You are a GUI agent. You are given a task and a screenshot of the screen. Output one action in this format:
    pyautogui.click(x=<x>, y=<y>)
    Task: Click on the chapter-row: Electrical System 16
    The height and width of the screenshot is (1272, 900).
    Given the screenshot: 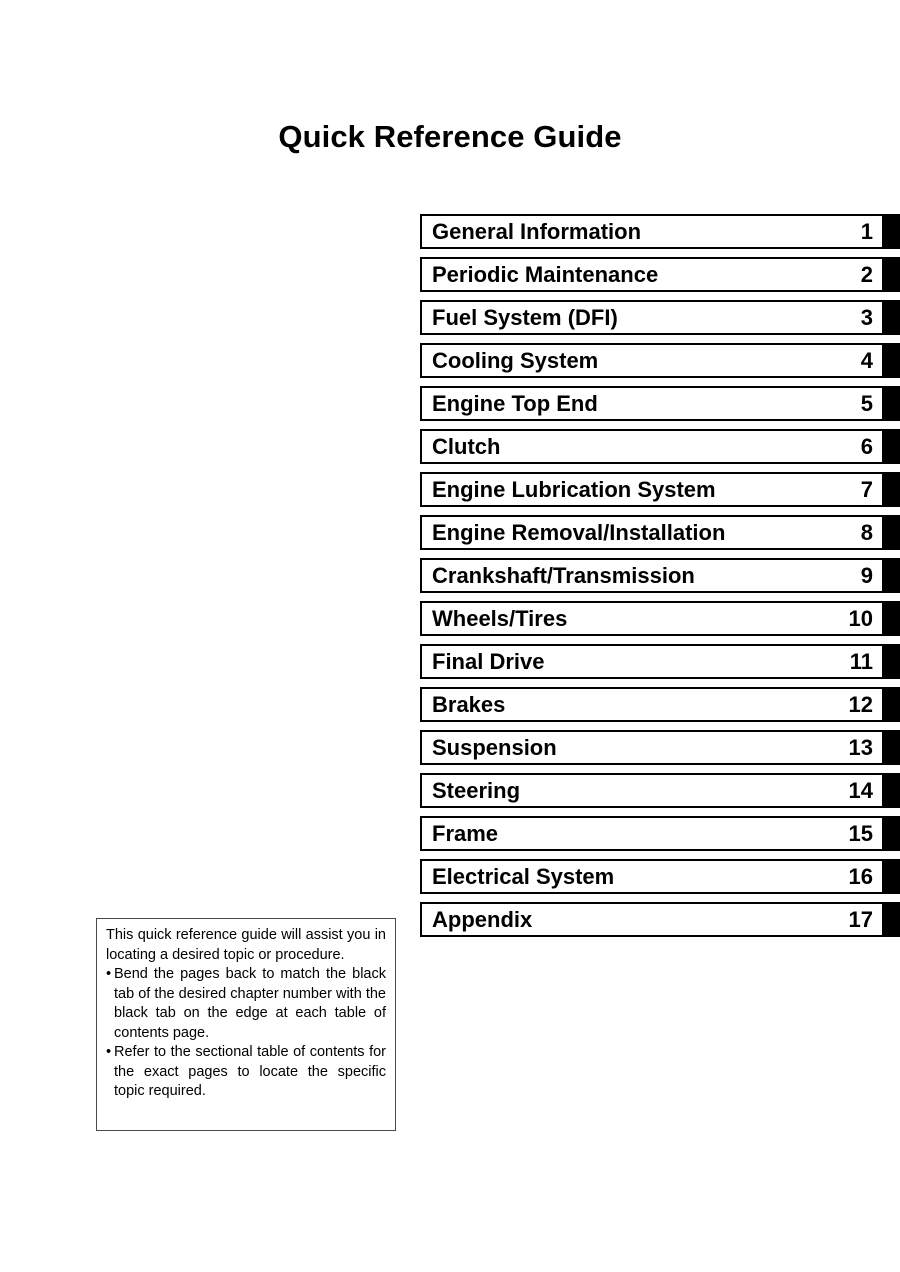 What is the action you would take?
    pyautogui.click(x=660, y=876)
    